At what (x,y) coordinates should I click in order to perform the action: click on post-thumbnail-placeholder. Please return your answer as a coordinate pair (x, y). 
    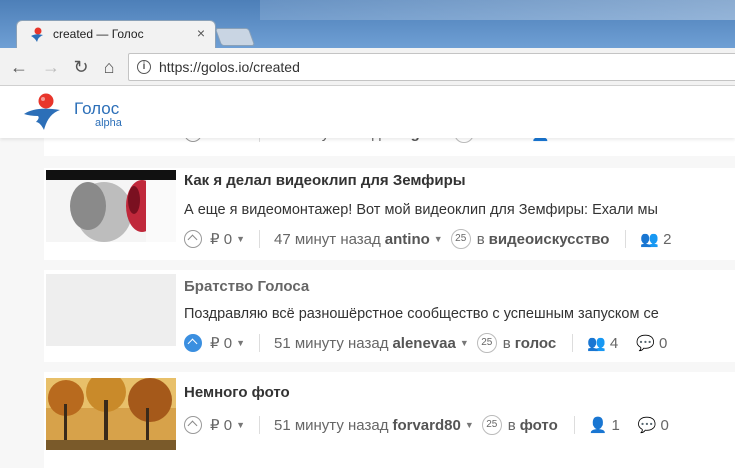
    Looking at the image, I should click on (111, 310).